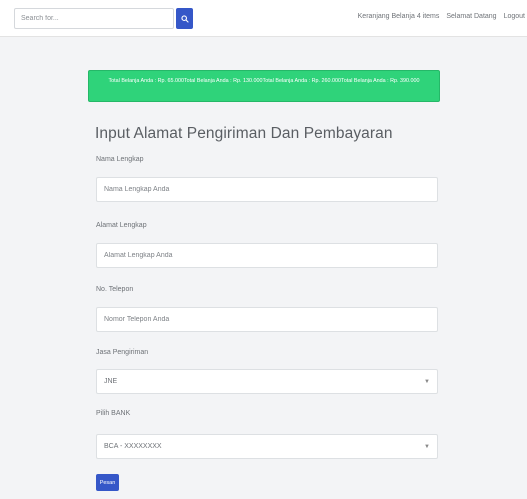 The height and width of the screenshot is (499, 527). Describe the element at coordinates (122, 352) in the screenshot. I see `jasa-label: Jasa Pengiriman` at that location.